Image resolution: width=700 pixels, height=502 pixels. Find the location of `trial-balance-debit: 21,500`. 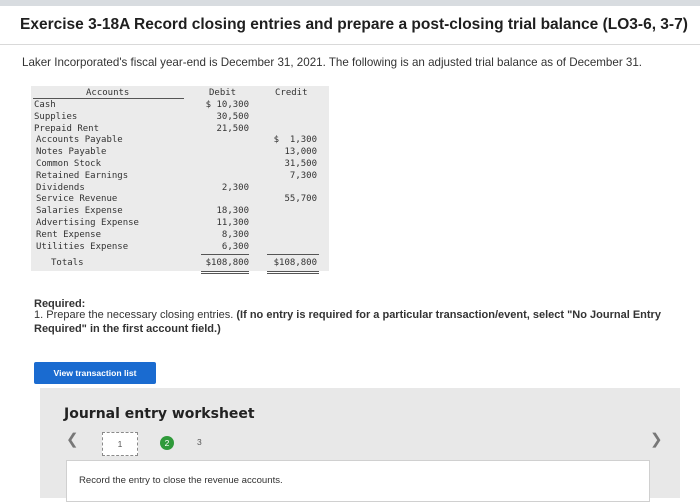

trial-balance-debit: 21,500 is located at coordinates (232, 128).